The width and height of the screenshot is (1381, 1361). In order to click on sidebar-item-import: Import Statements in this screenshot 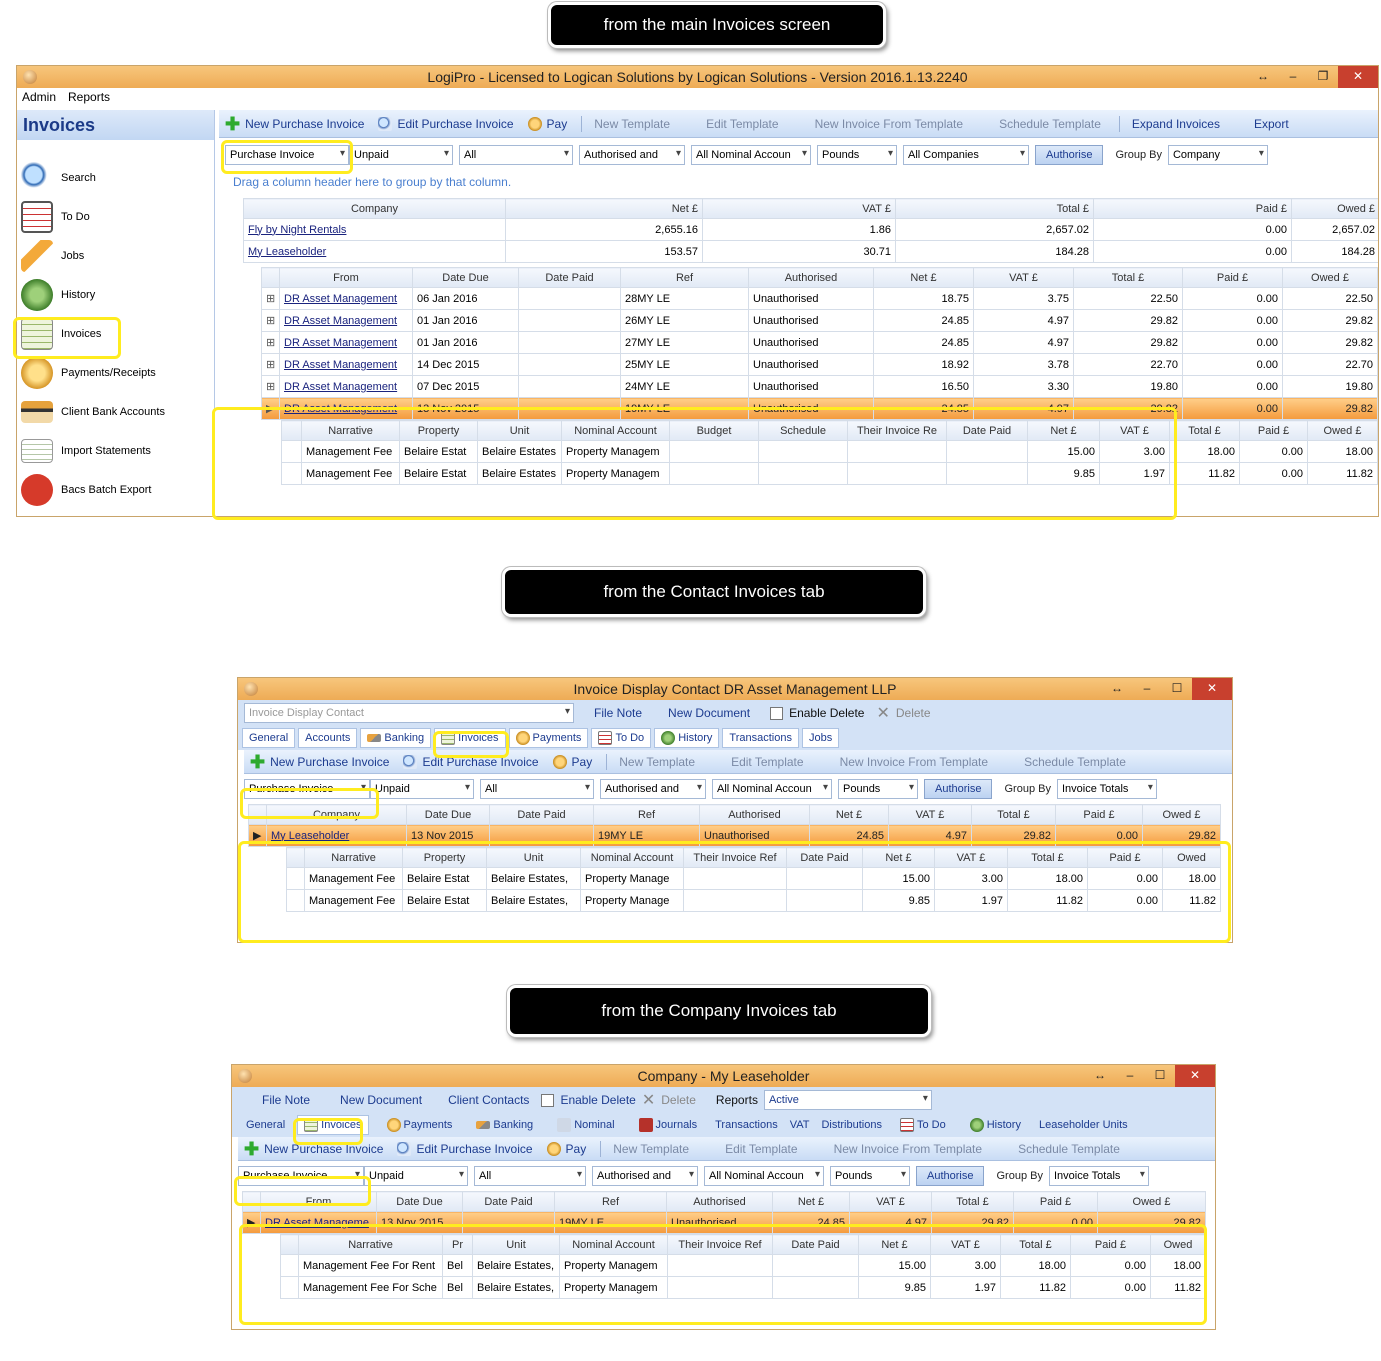, I will do `click(115, 450)`.